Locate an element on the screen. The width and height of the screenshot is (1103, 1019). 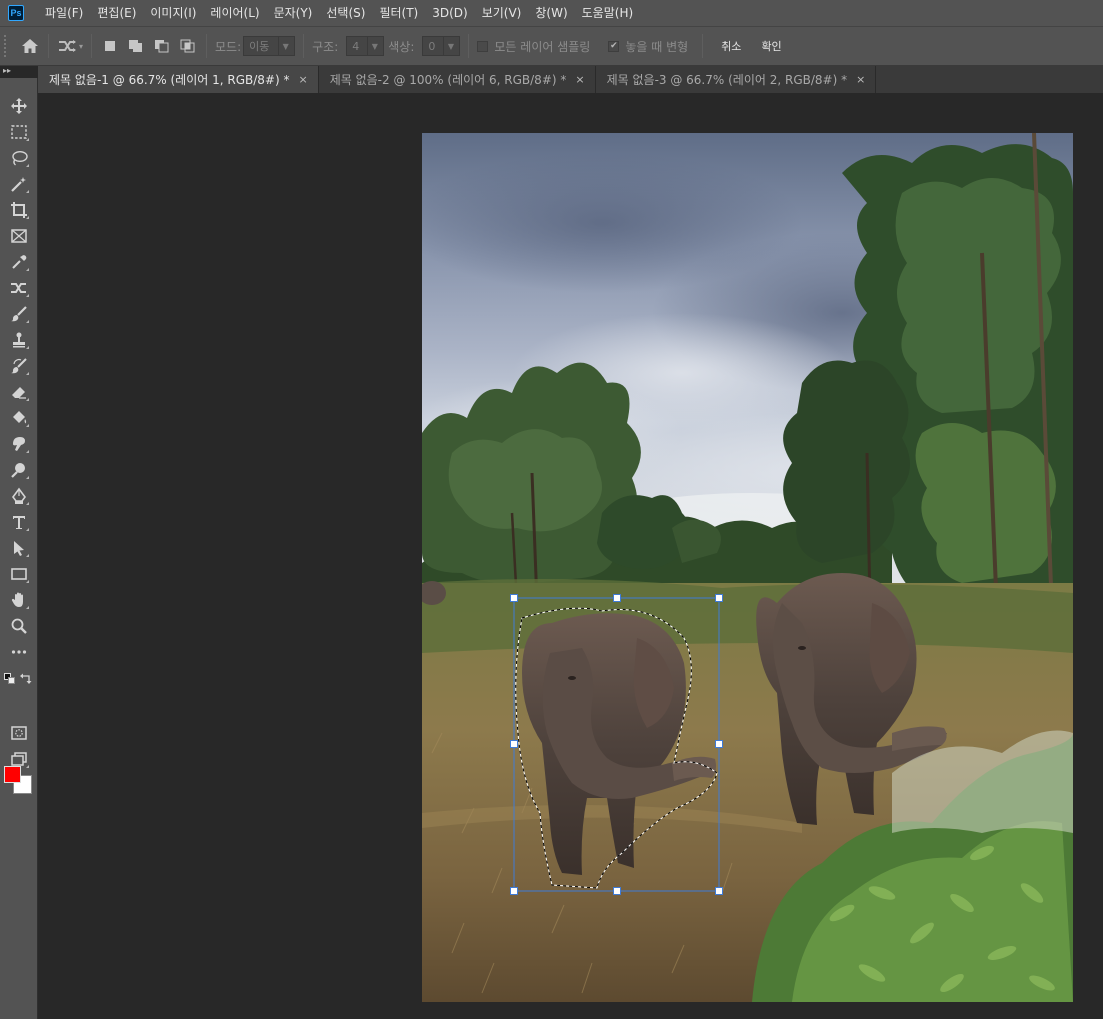
magic-wand-tool-icon is located at coordinates (19, 184).